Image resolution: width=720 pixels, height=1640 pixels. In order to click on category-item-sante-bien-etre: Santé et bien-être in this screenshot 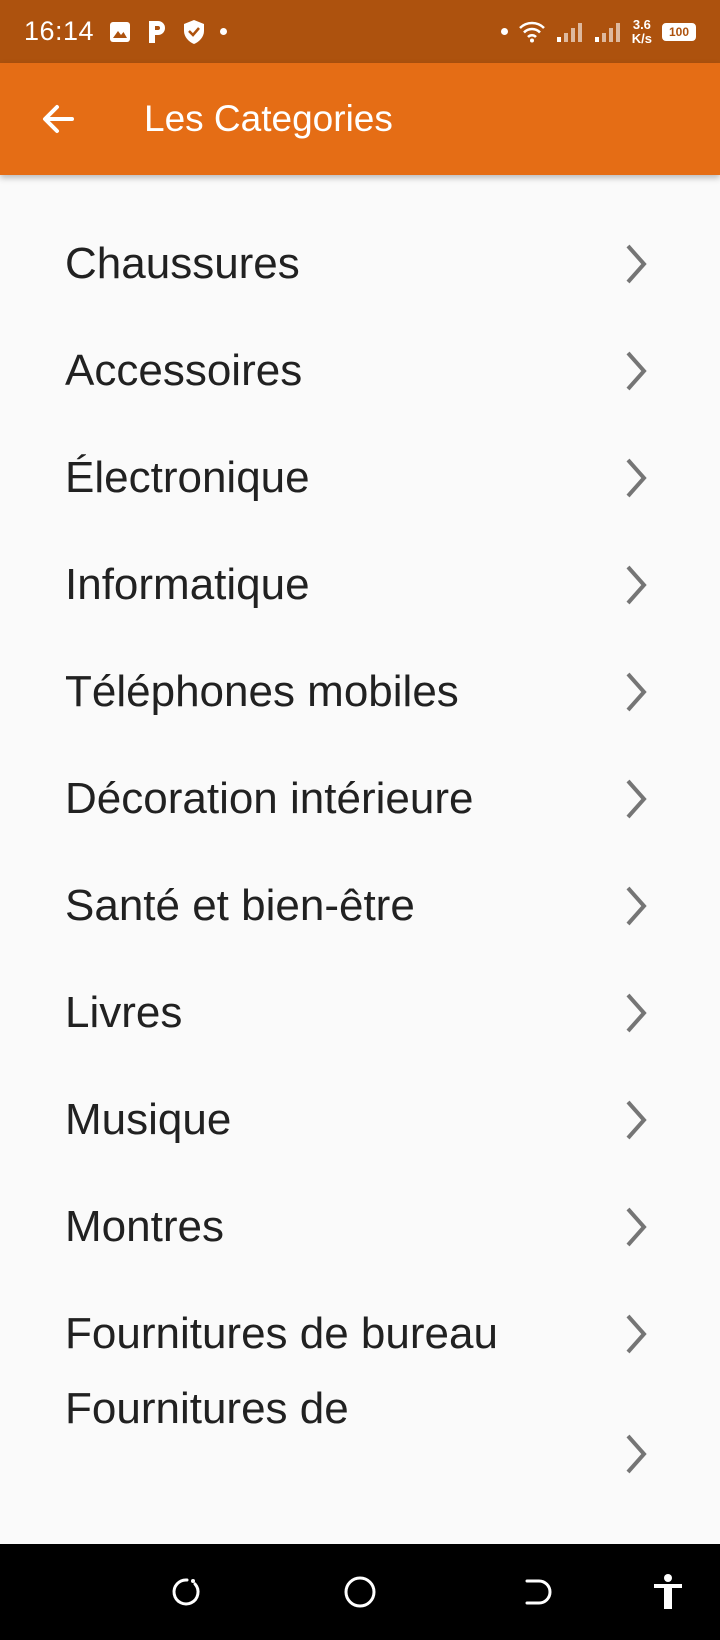, I will do `click(360, 906)`.